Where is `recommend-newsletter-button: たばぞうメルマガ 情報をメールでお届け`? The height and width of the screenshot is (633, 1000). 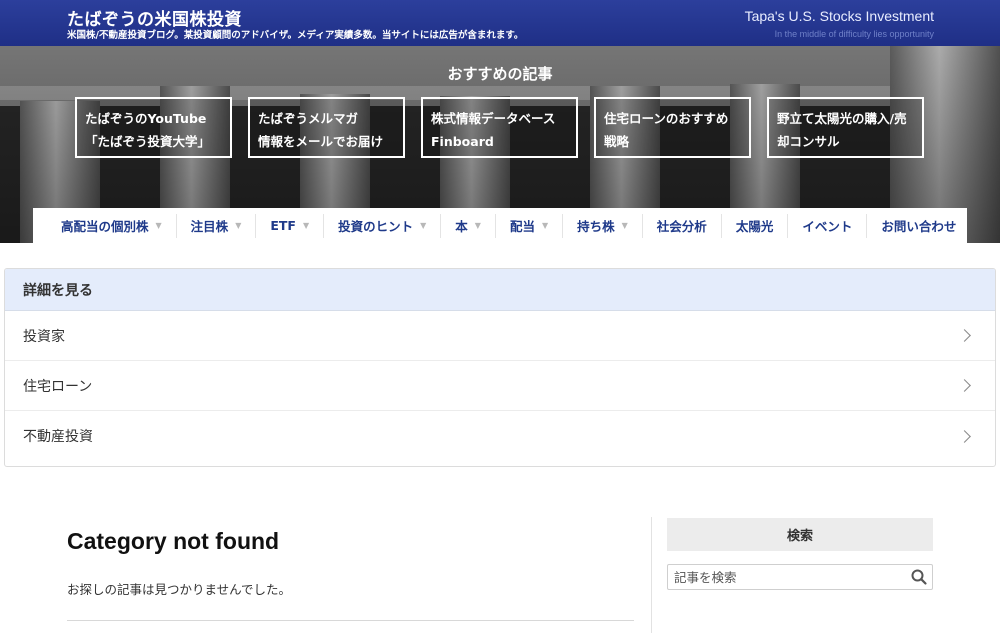
recommend-newsletter-button: たばぞうメルマガ 情報をメールでお届け is located at coordinates (326, 127).